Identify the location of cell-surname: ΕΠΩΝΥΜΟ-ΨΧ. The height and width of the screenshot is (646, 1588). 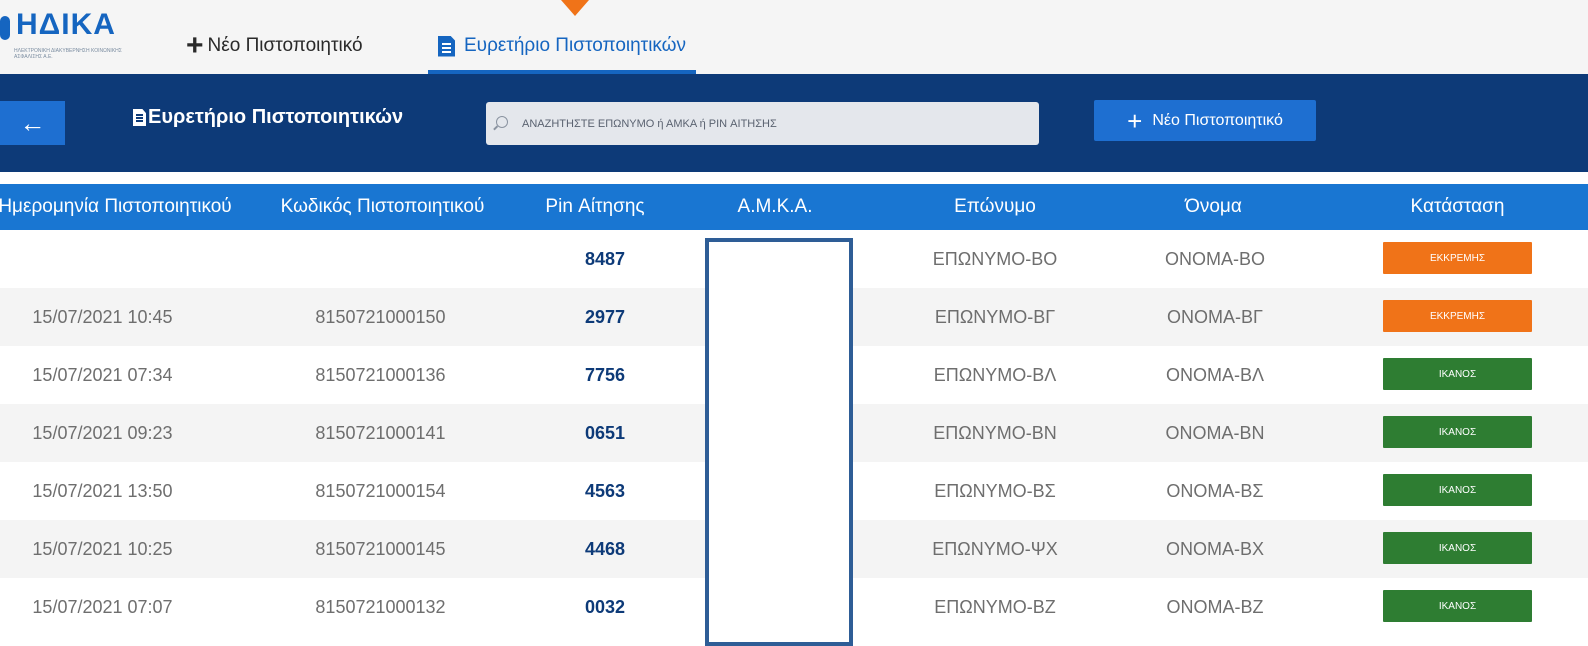
(995, 548).